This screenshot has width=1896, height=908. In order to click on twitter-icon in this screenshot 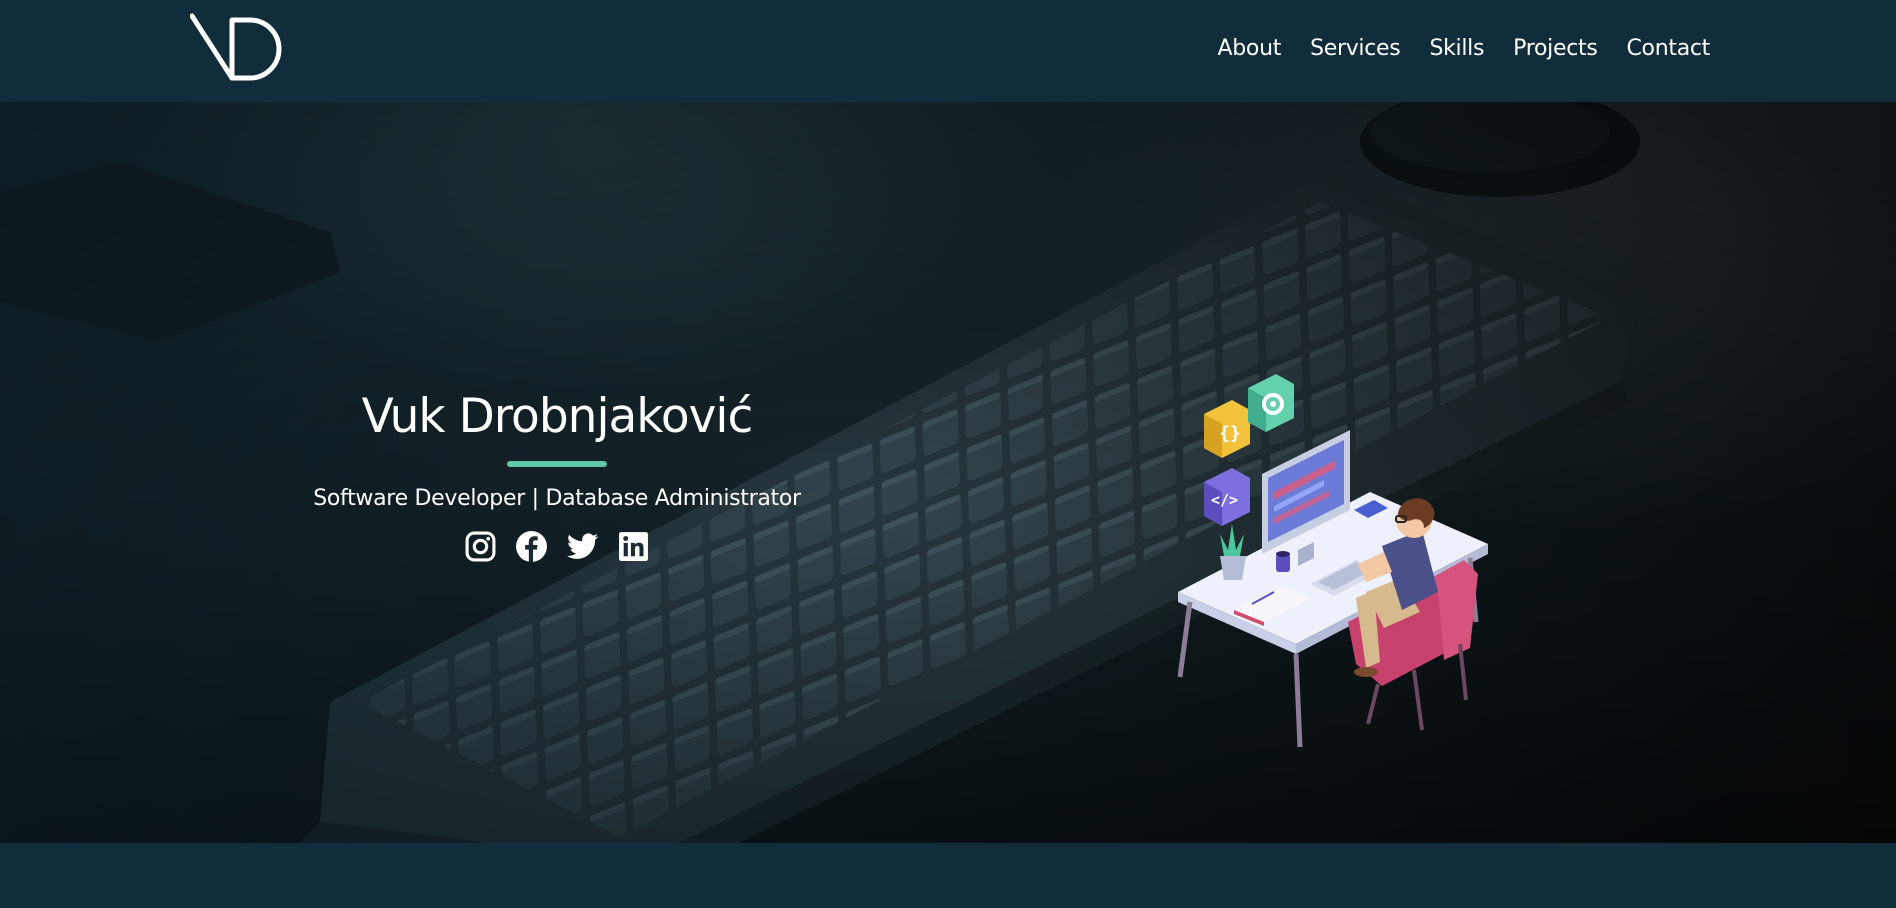, I will do `click(583, 546)`.